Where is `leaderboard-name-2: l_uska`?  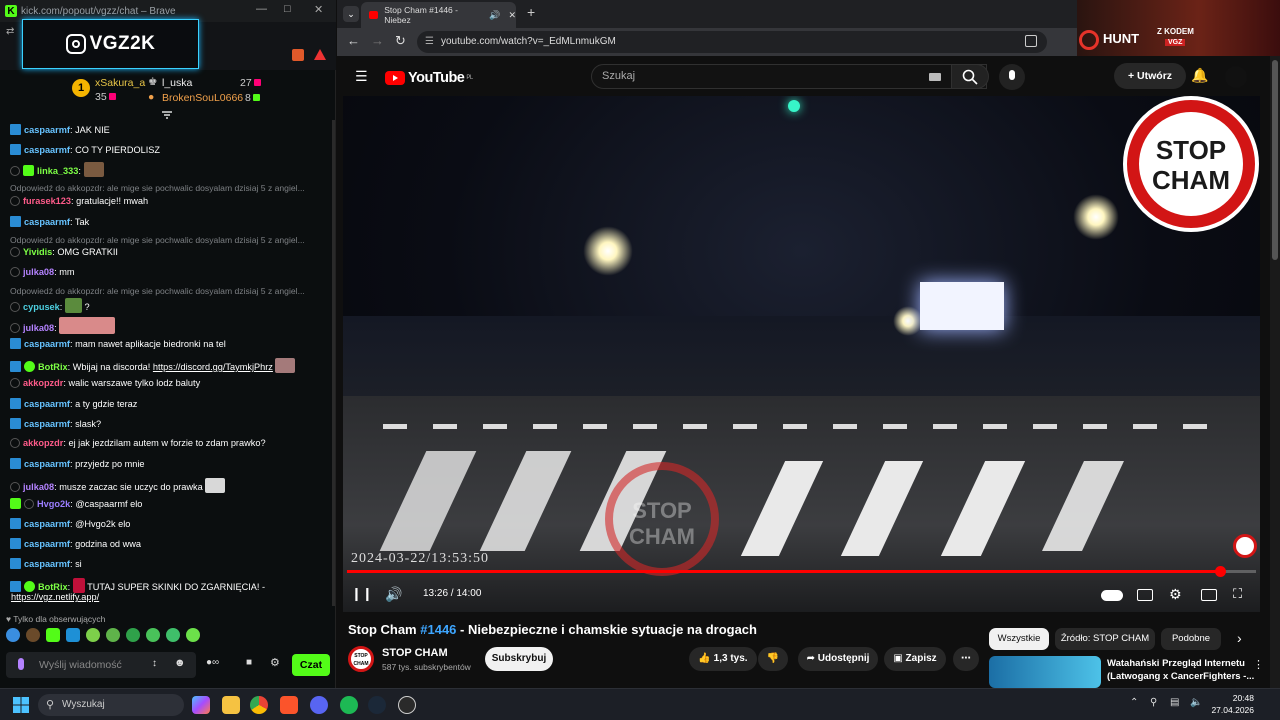 leaderboard-name-2: l_uska is located at coordinates (177, 83).